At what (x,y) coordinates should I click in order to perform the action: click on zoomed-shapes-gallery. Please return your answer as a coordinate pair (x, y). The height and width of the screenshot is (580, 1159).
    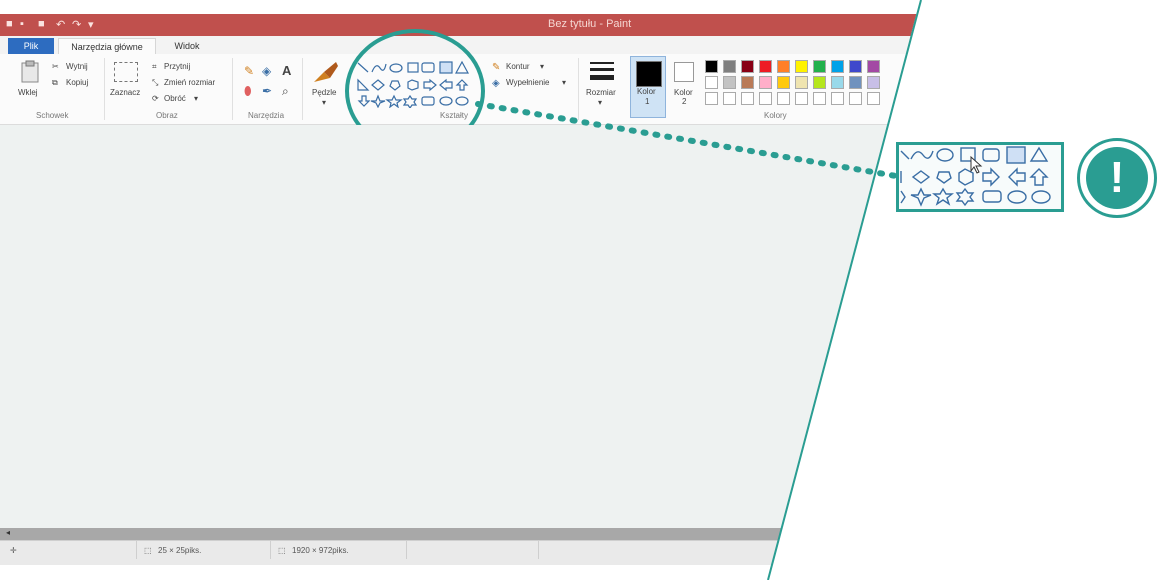
    Looking at the image, I should click on (975, 176).